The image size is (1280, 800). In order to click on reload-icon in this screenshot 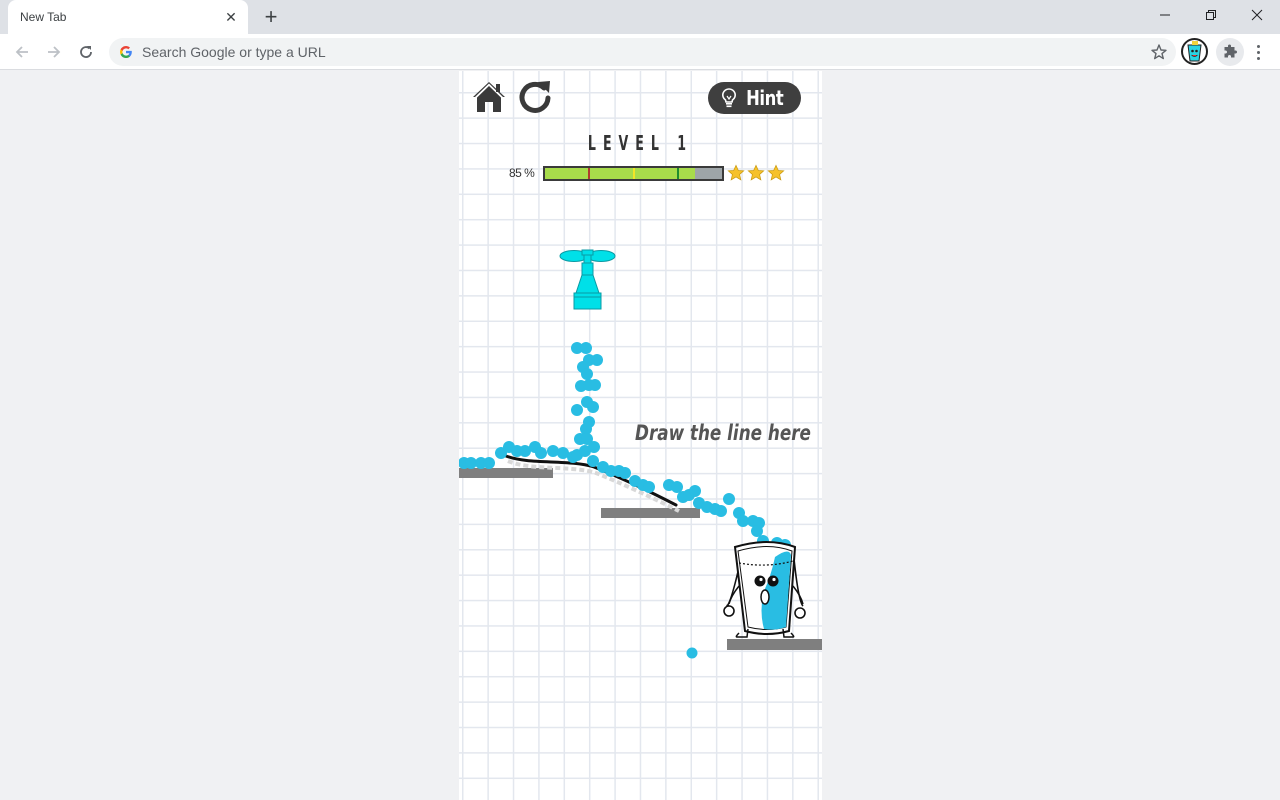, I will do `click(86, 52)`.